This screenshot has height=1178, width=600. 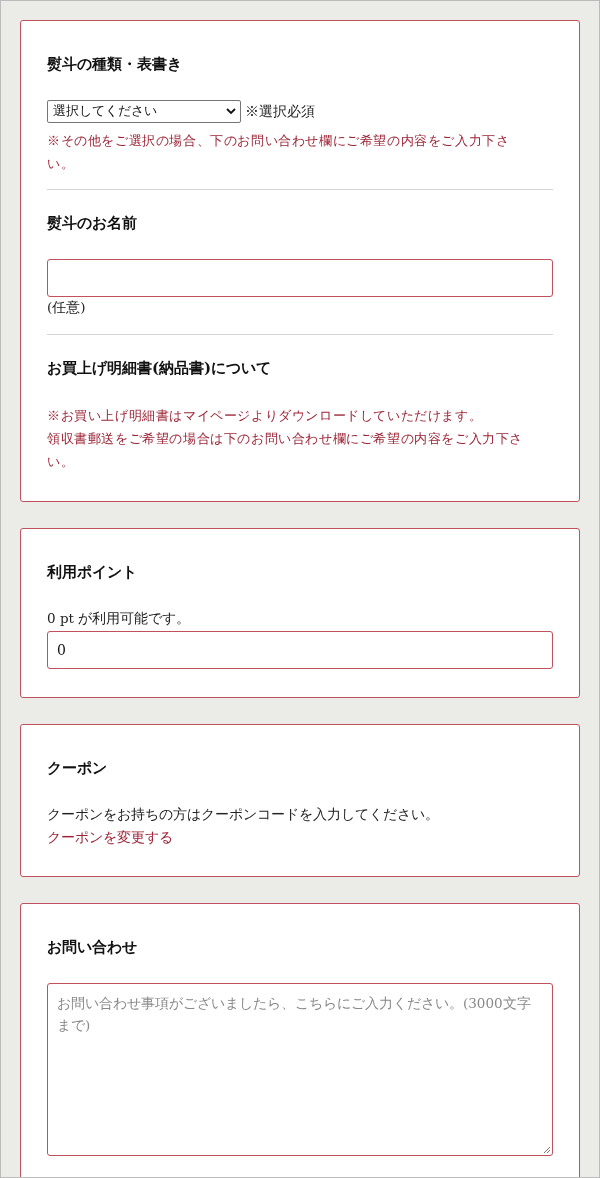 What do you see at coordinates (300, 650) in the screenshot?
I see `input-field: 0` at bounding box center [300, 650].